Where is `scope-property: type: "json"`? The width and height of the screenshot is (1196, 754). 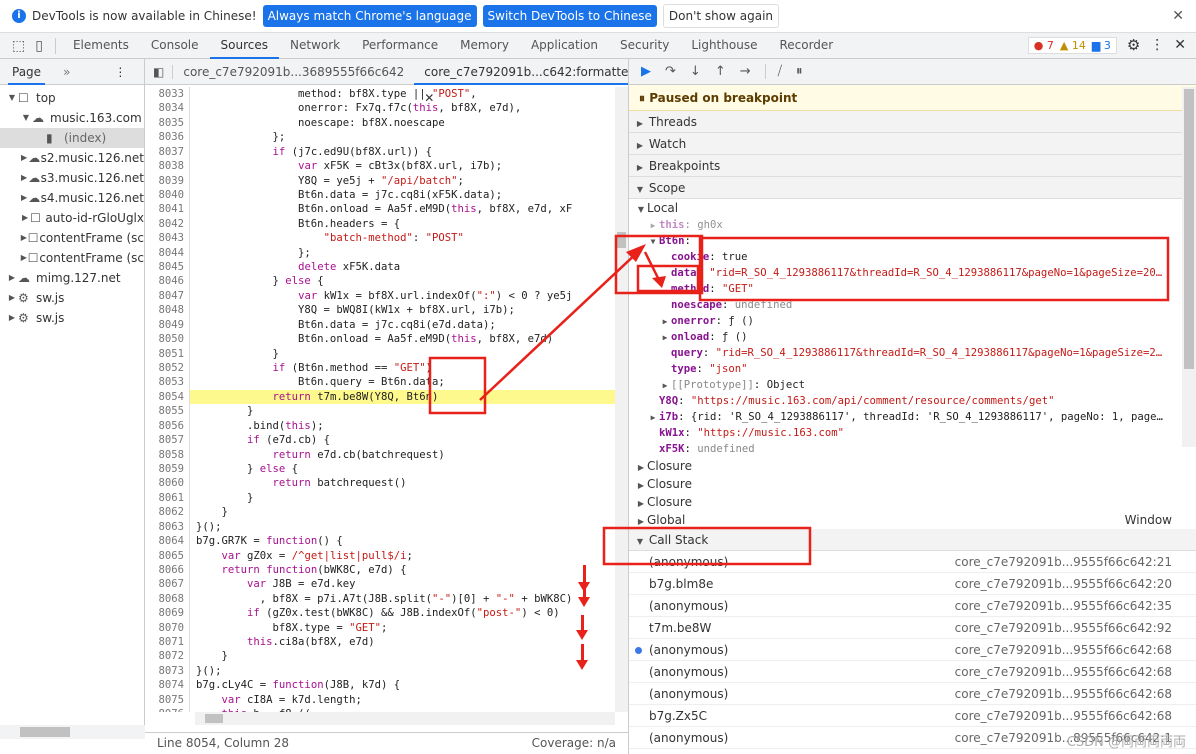 scope-property: type: "json" is located at coordinates (912, 369).